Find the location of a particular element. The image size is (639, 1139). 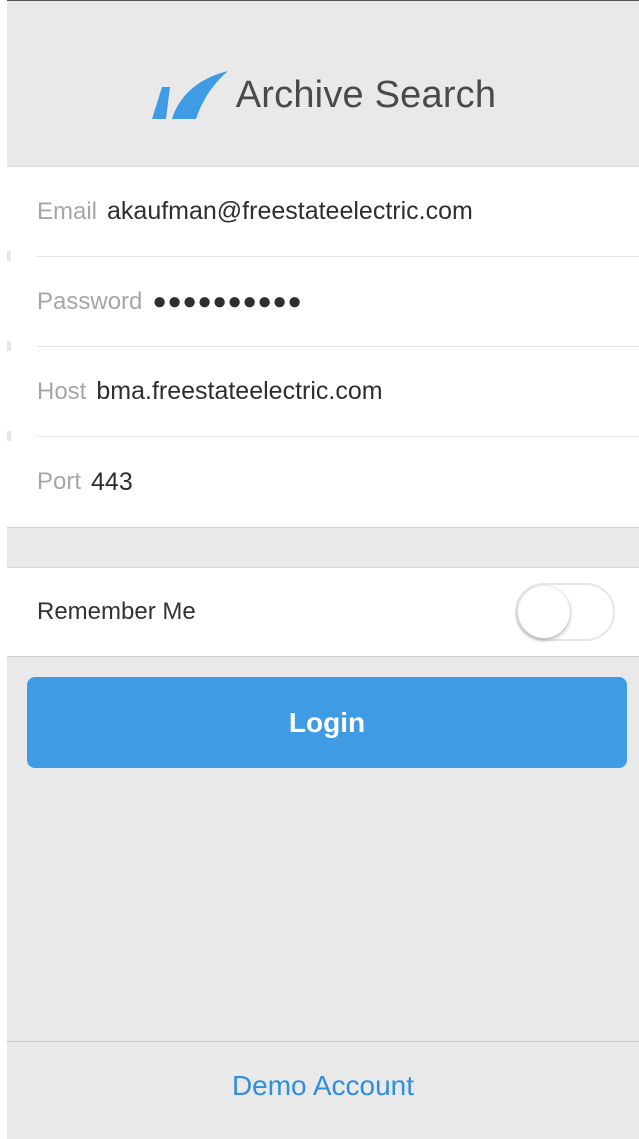

app-title: Archive Search is located at coordinates (366, 94).